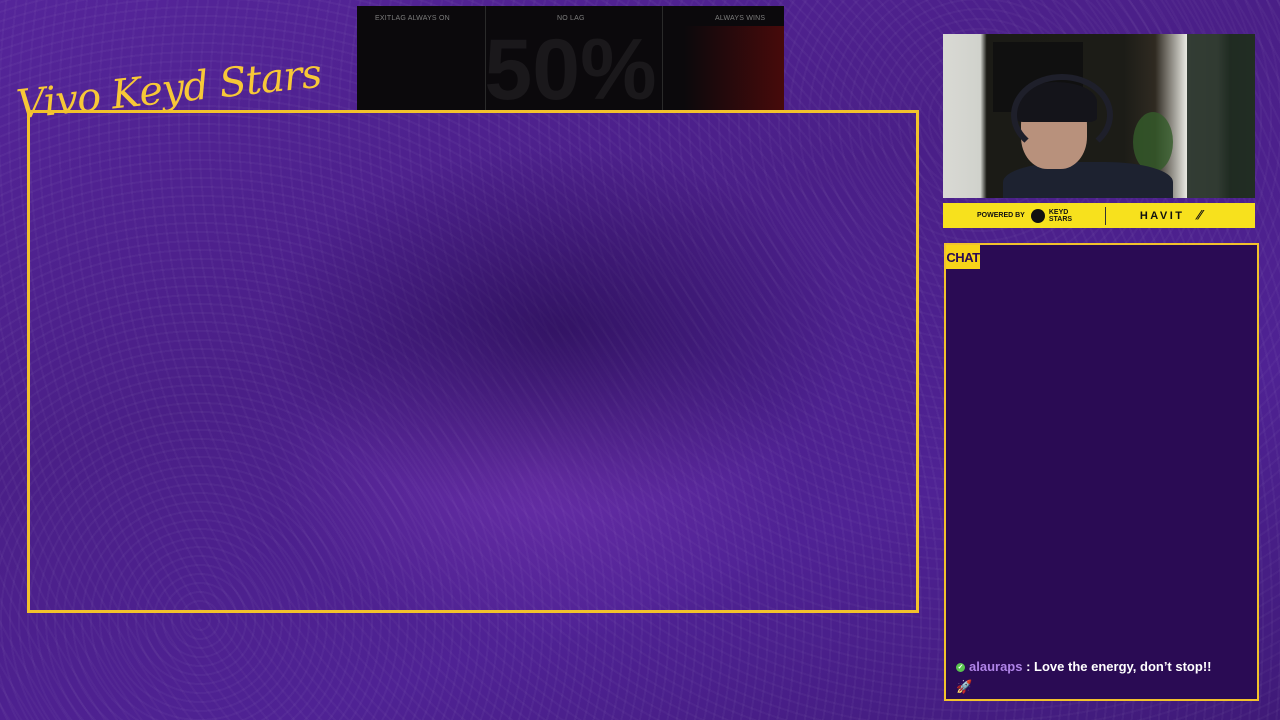 The height and width of the screenshot is (720, 1280). What do you see at coordinates (1221, 116) in the screenshot?
I see `webcam-hanging-cloth` at bounding box center [1221, 116].